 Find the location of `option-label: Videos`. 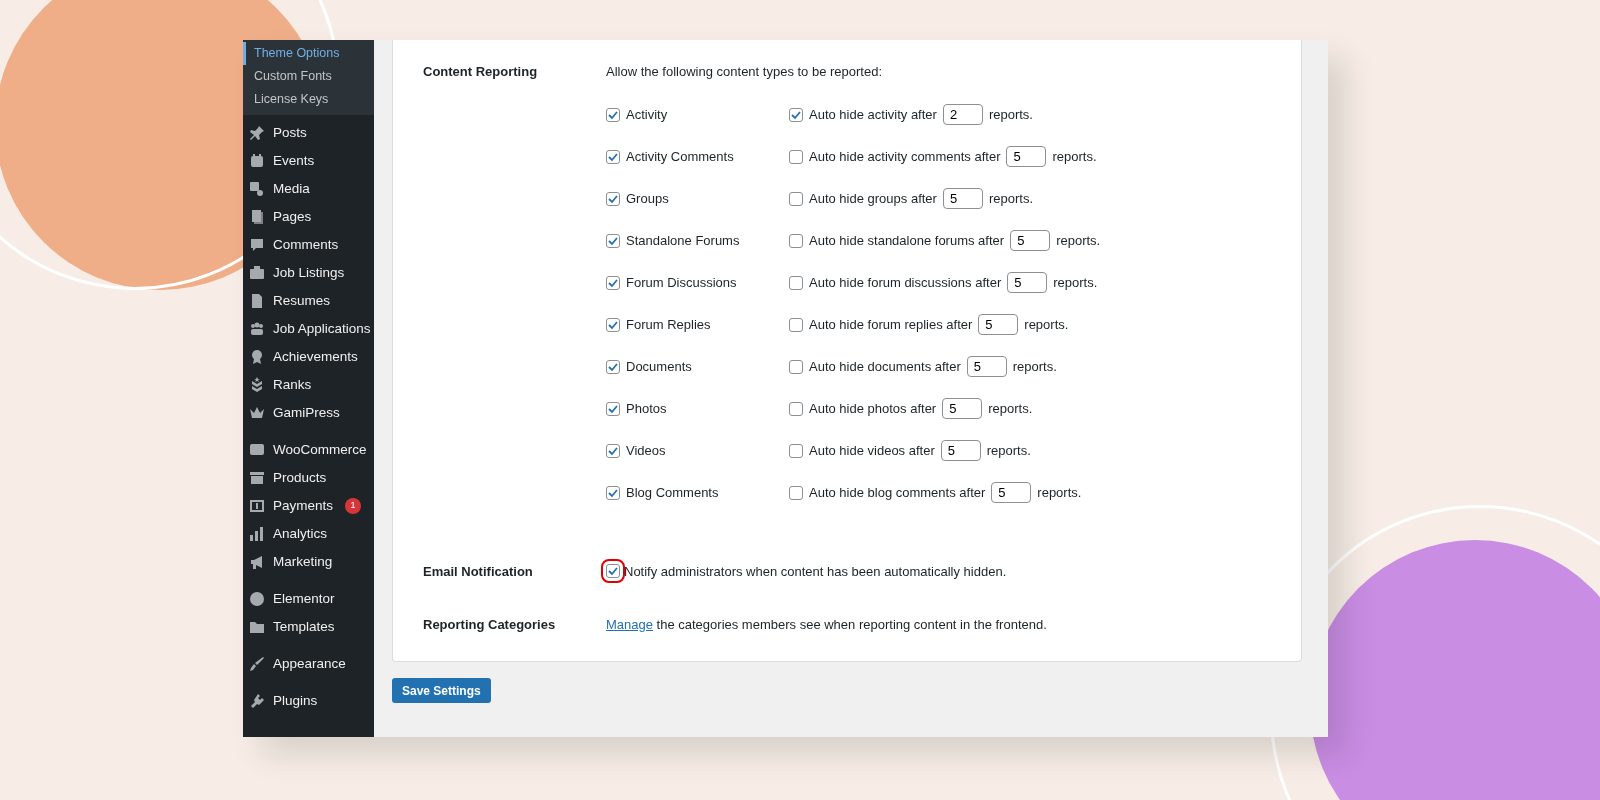

option-label: Videos is located at coordinates (646, 450).